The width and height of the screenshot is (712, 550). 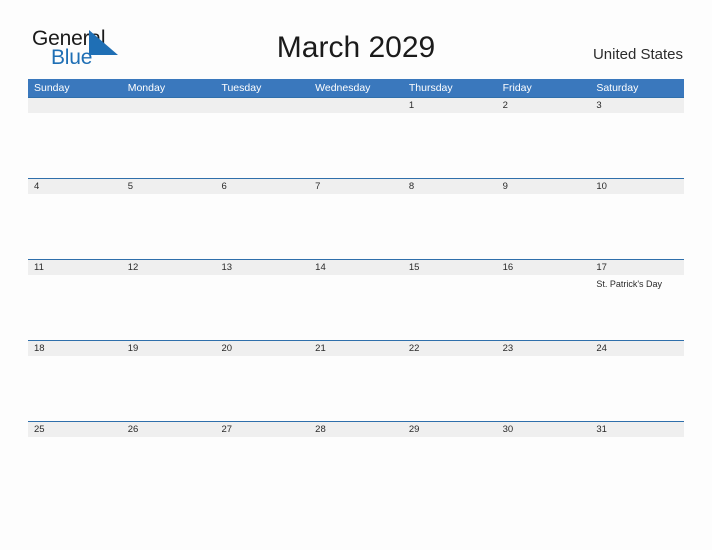 I want to click on date-cell: 7, so click(x=356, y=186).